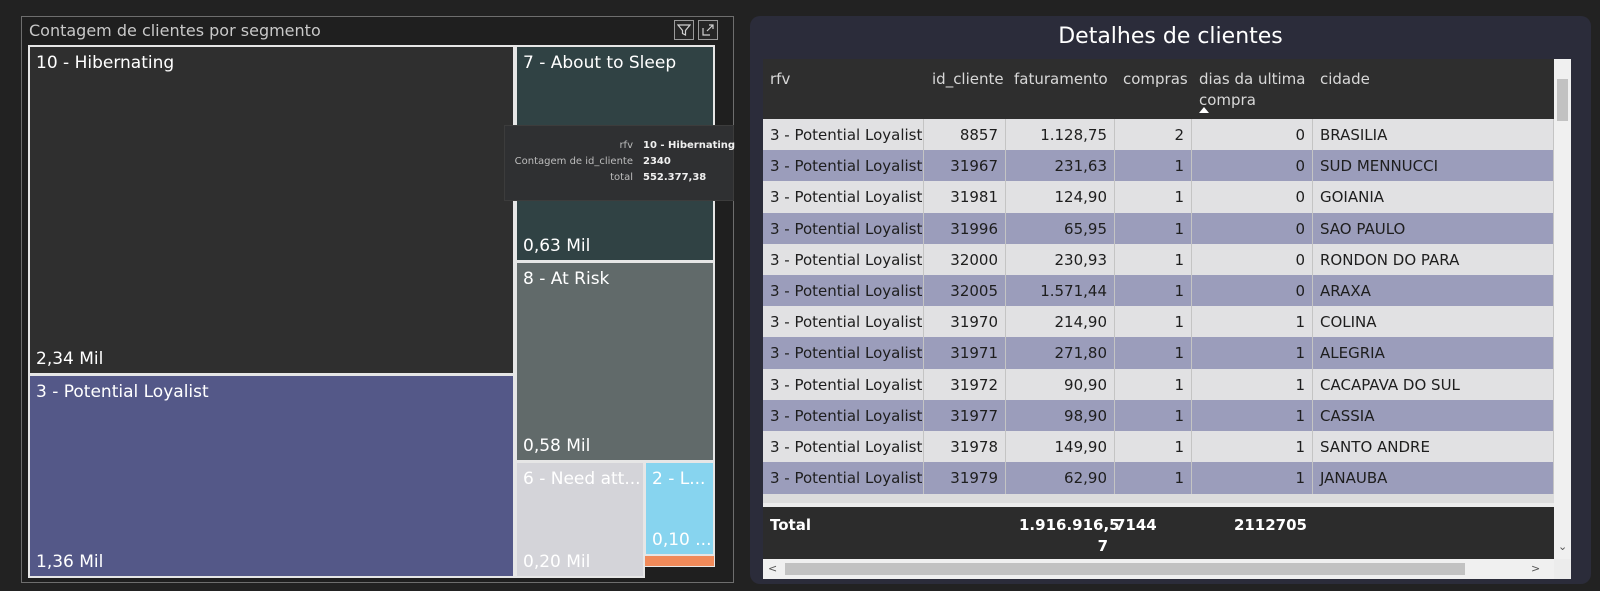 This screenshot has width=1600, height=591. What do you see at coordinates (1256, 90) in the screenshot?
I see `column-header-dias-ultima-compra: dias da ultima compra` at bounding box center [1256, 90].